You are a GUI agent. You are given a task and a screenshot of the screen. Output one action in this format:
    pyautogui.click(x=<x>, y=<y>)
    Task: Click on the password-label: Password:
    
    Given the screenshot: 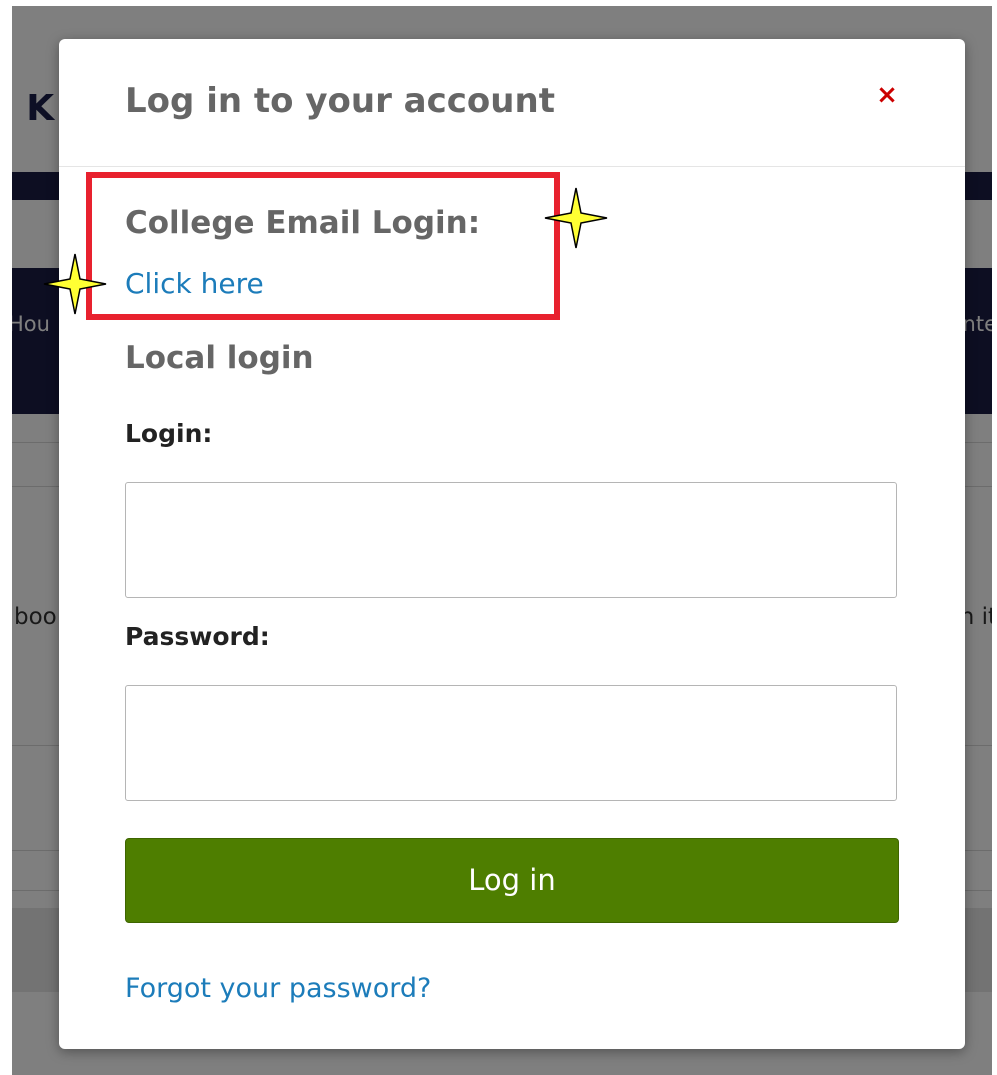 What is the action you would take?
    pyautogui.click(x=197, y=636)
    